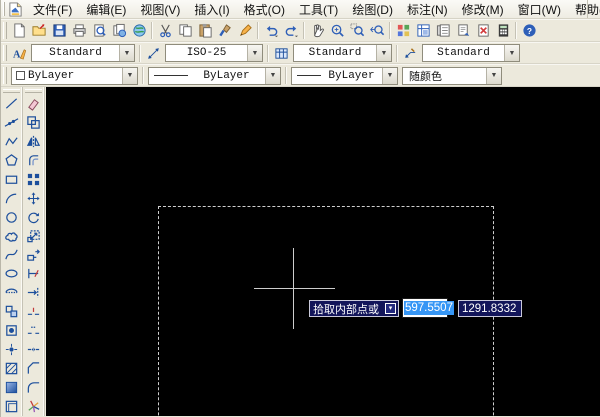  I want to click on point-button, so click(12, 349).